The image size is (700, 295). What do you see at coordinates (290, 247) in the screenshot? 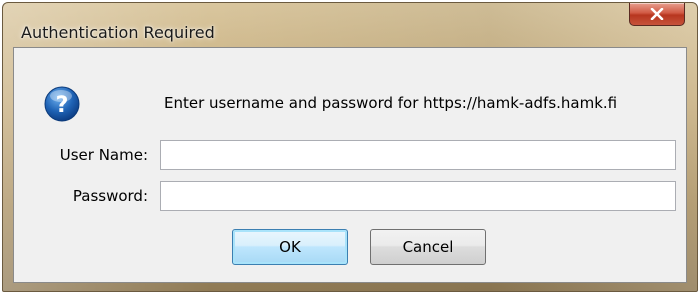
I see `ok-button: OK` at bounding box center [290, 247].